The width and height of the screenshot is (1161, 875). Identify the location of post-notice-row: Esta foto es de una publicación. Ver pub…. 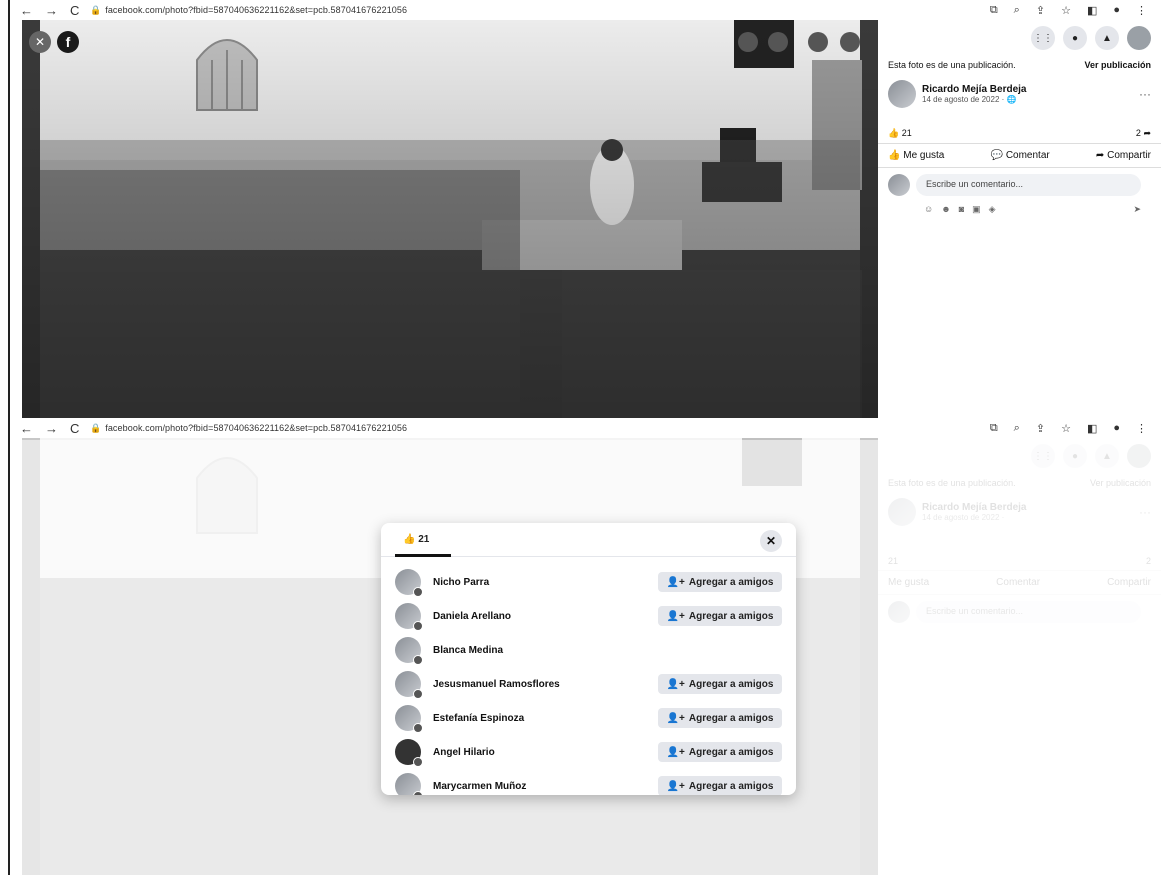
(1019, 65).